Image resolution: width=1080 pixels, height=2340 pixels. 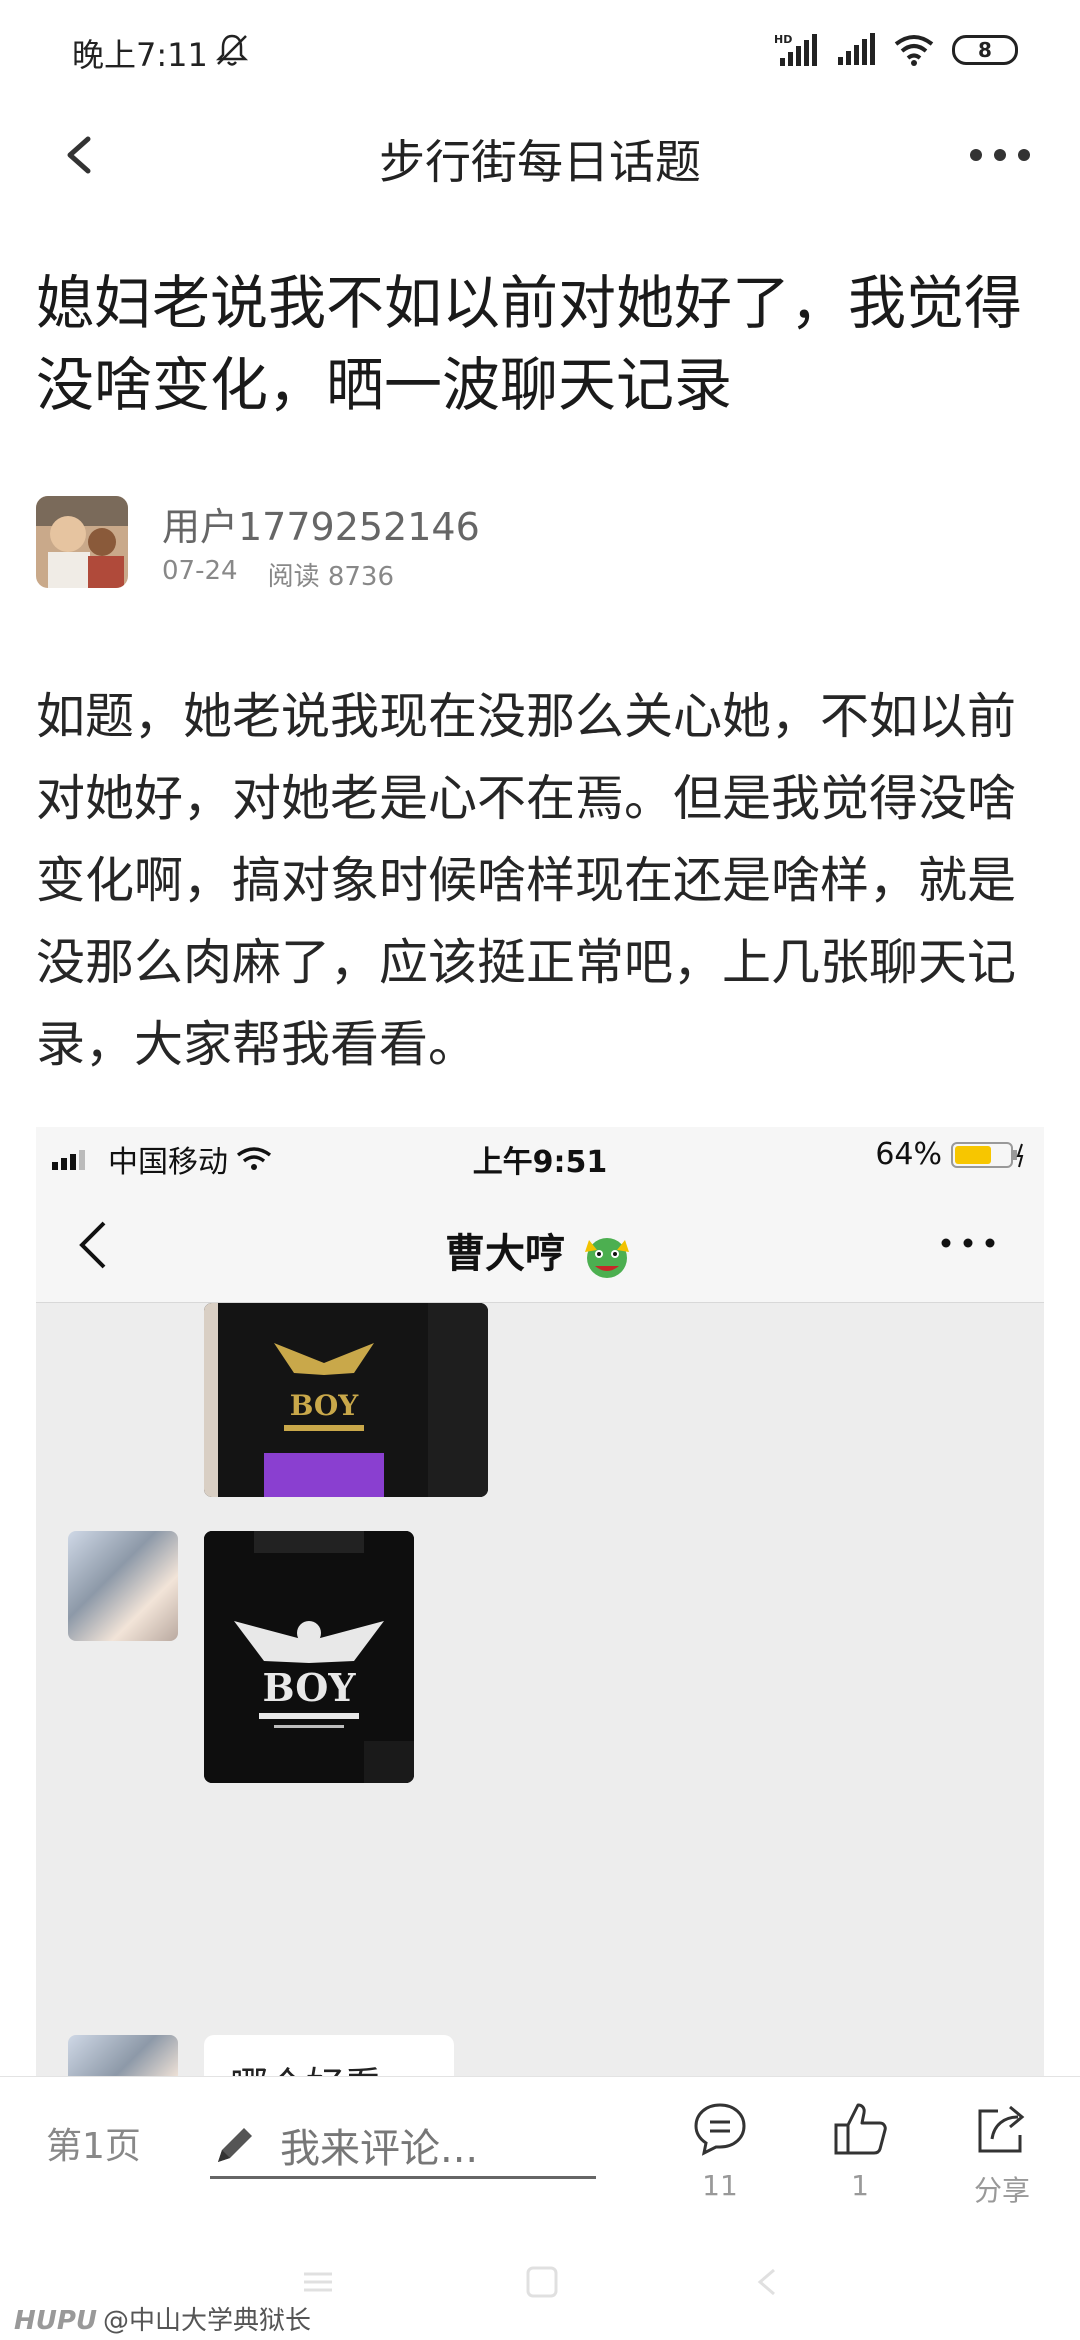 What do you see at coordinates (908, 1154) in the screenshot?
I see `embed-battery-level: 64%` at bounding box center [908, 1154].